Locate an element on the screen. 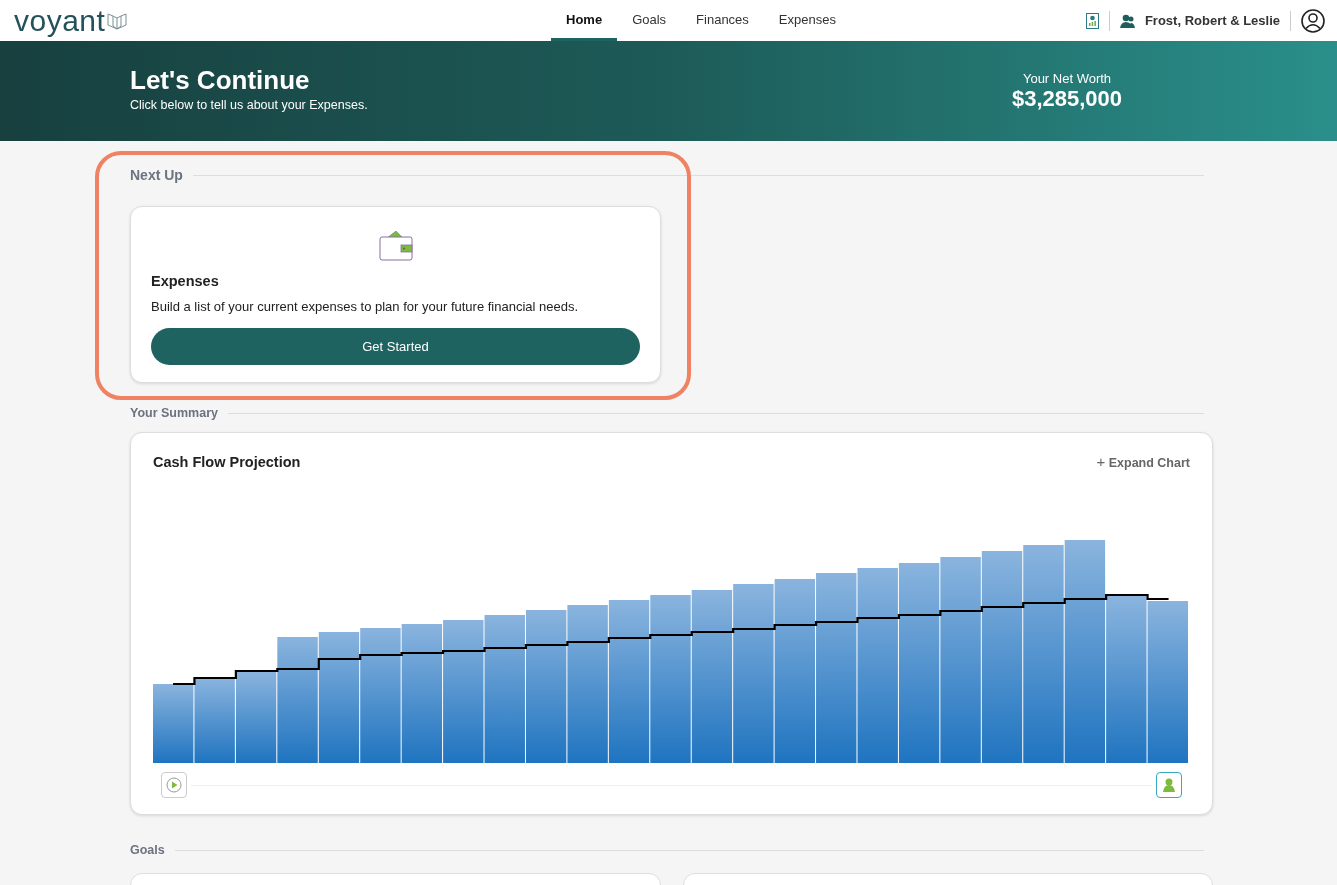  section-heading: Goals is located at coordinates (147, 850).